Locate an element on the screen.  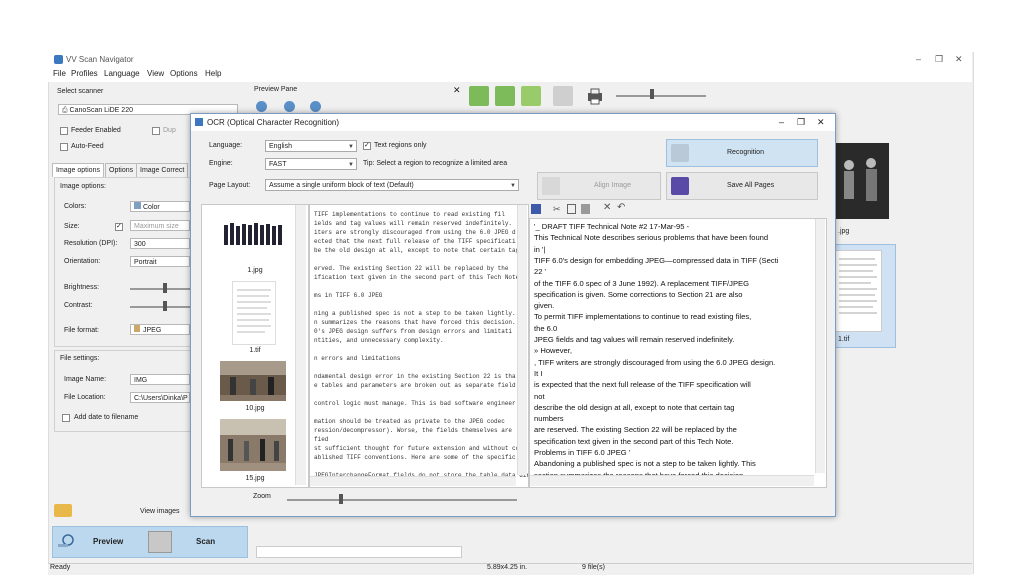
preview-hscrollbar is located at coordinates (359, 552).